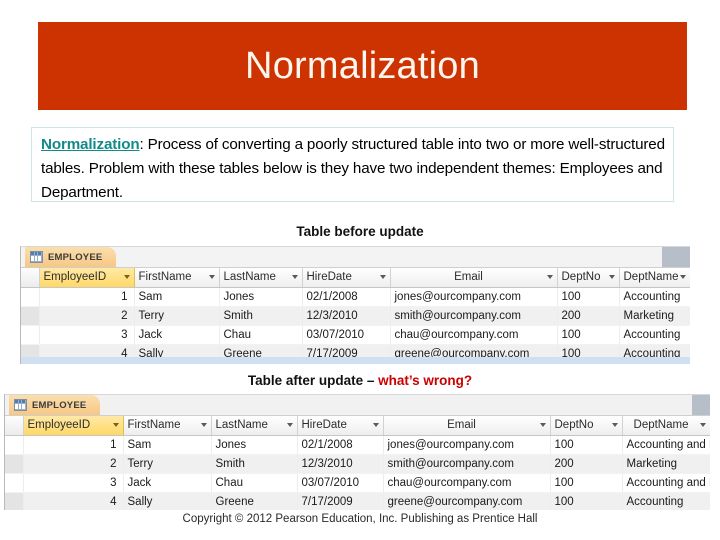 The image size is (720, 540). Describe the element at coordinates (340, 501) in the screenshot. I see `cell-hiredate: 7/17/2009` at that location.